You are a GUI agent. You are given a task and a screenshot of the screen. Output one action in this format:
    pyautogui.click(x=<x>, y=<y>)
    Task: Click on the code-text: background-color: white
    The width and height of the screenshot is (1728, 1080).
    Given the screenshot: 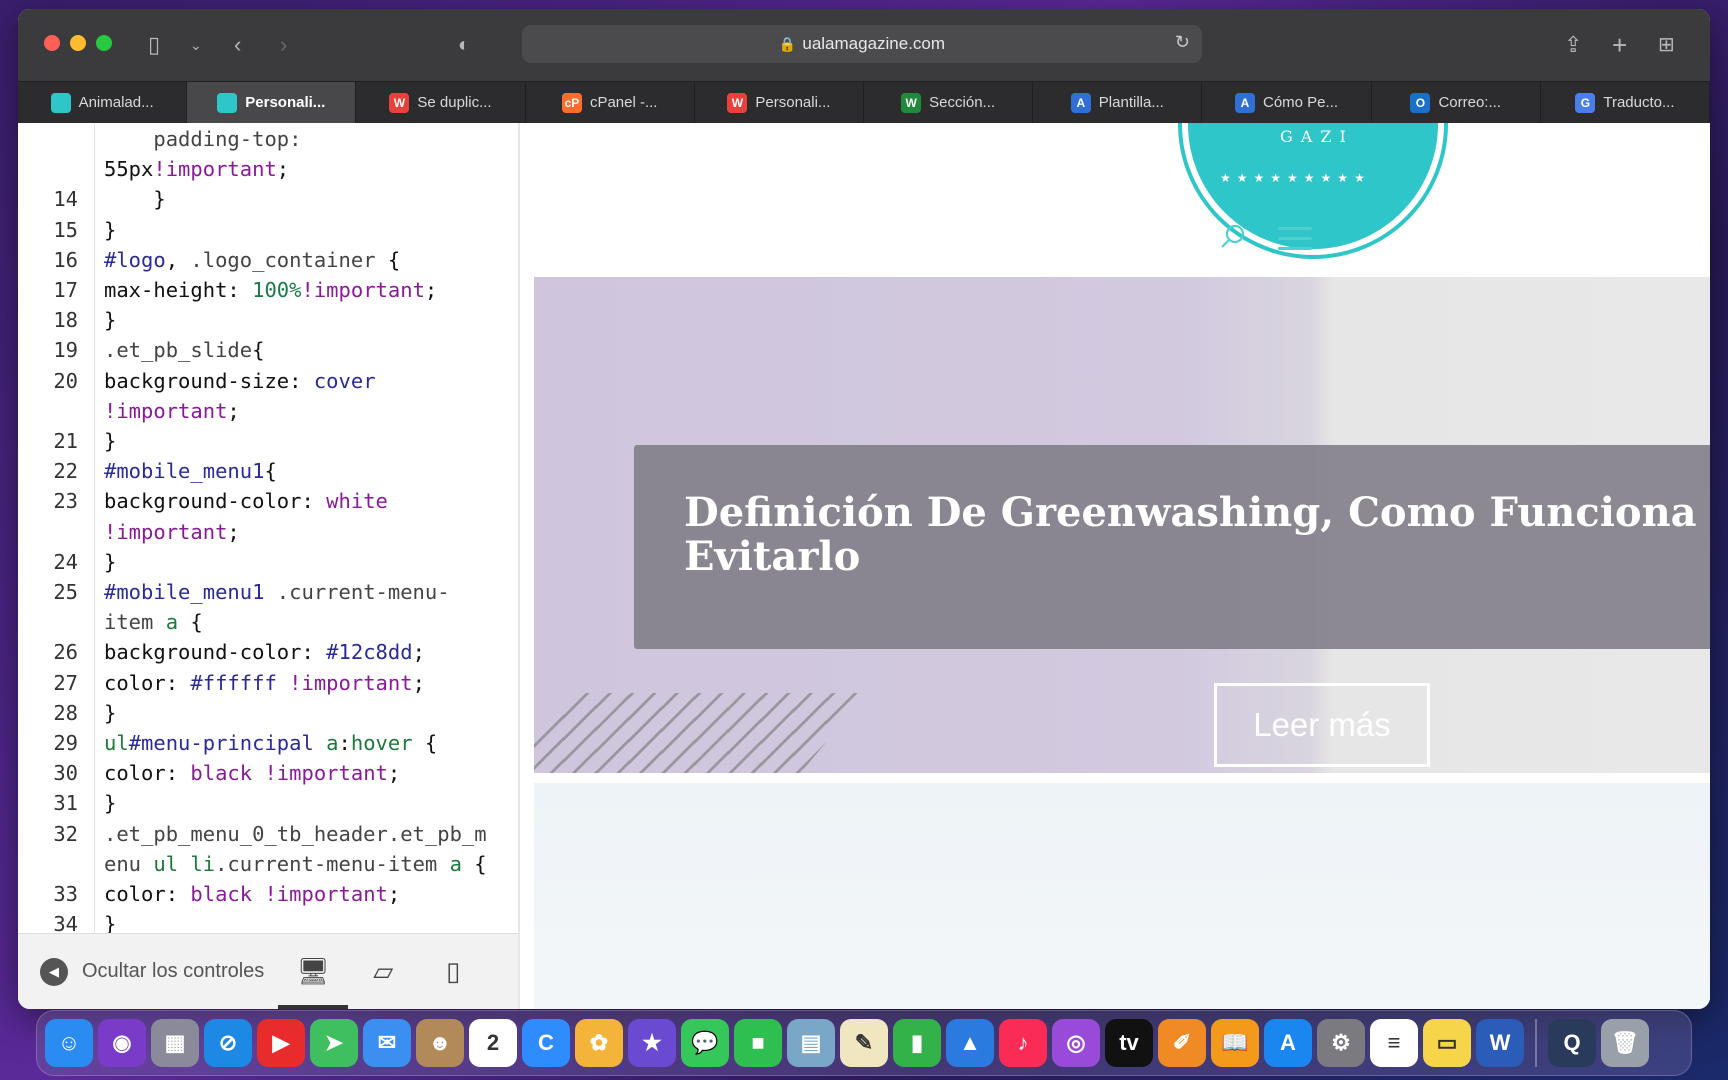 What is the action you would take?
    pyautogui.click(x=246, y=501)
    